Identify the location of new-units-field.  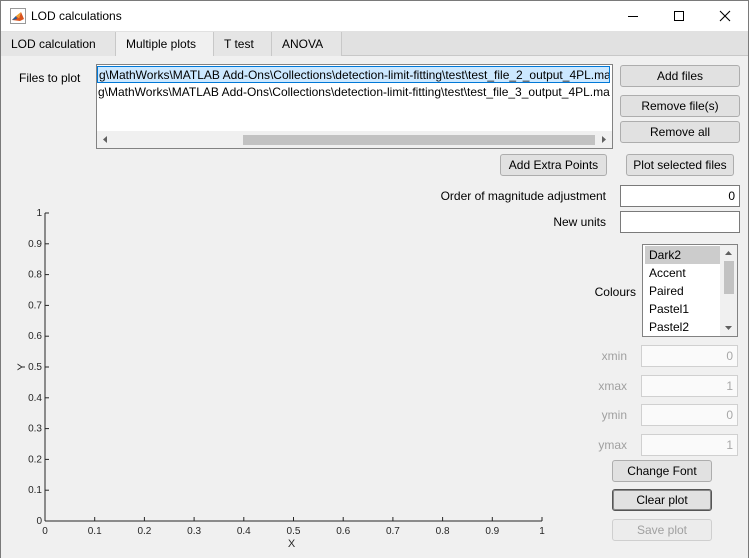
(680, 222).